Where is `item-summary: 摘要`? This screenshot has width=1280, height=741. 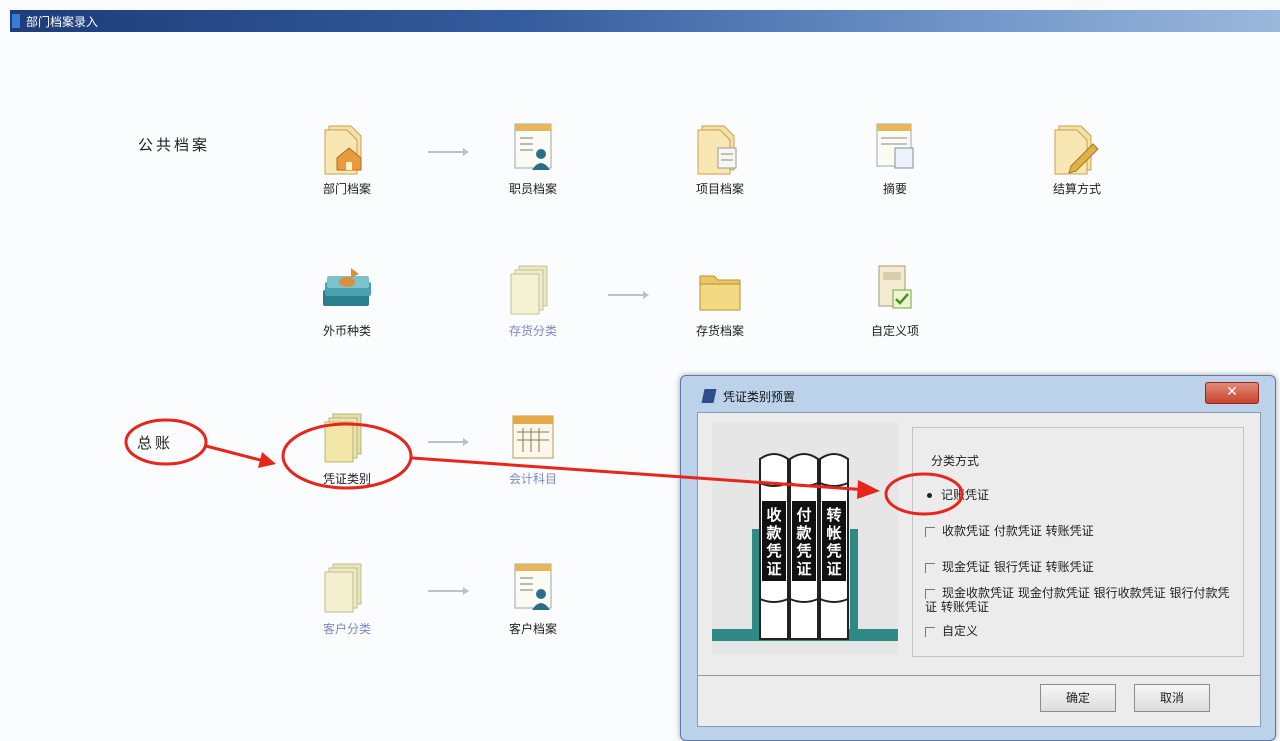
item-summary: 摘要 is located at coordinates (895, 158).